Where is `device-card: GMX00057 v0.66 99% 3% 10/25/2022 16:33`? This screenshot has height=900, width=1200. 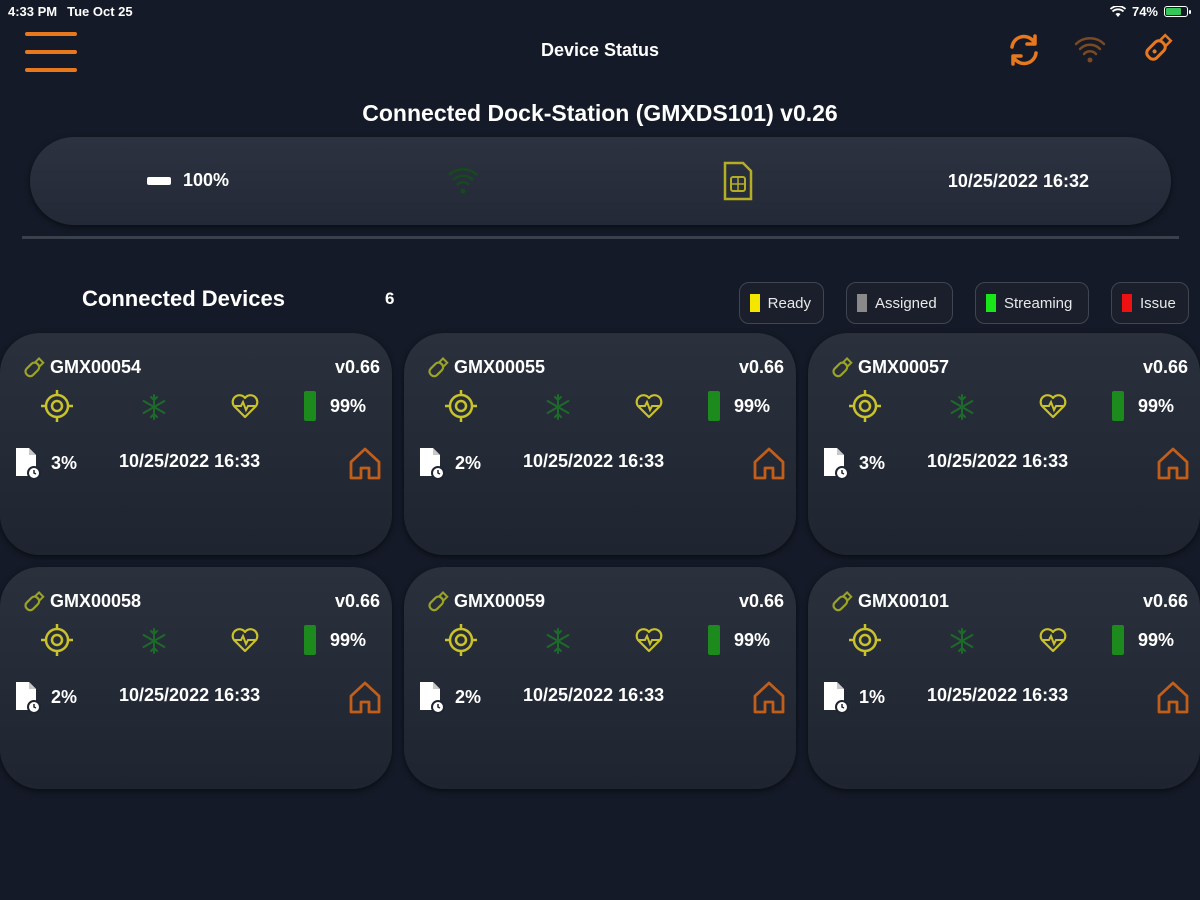 device-card: GMX00057 v0.66 99% 3% 10/25/2022 16:33 is located at coordinates (1004, 444).